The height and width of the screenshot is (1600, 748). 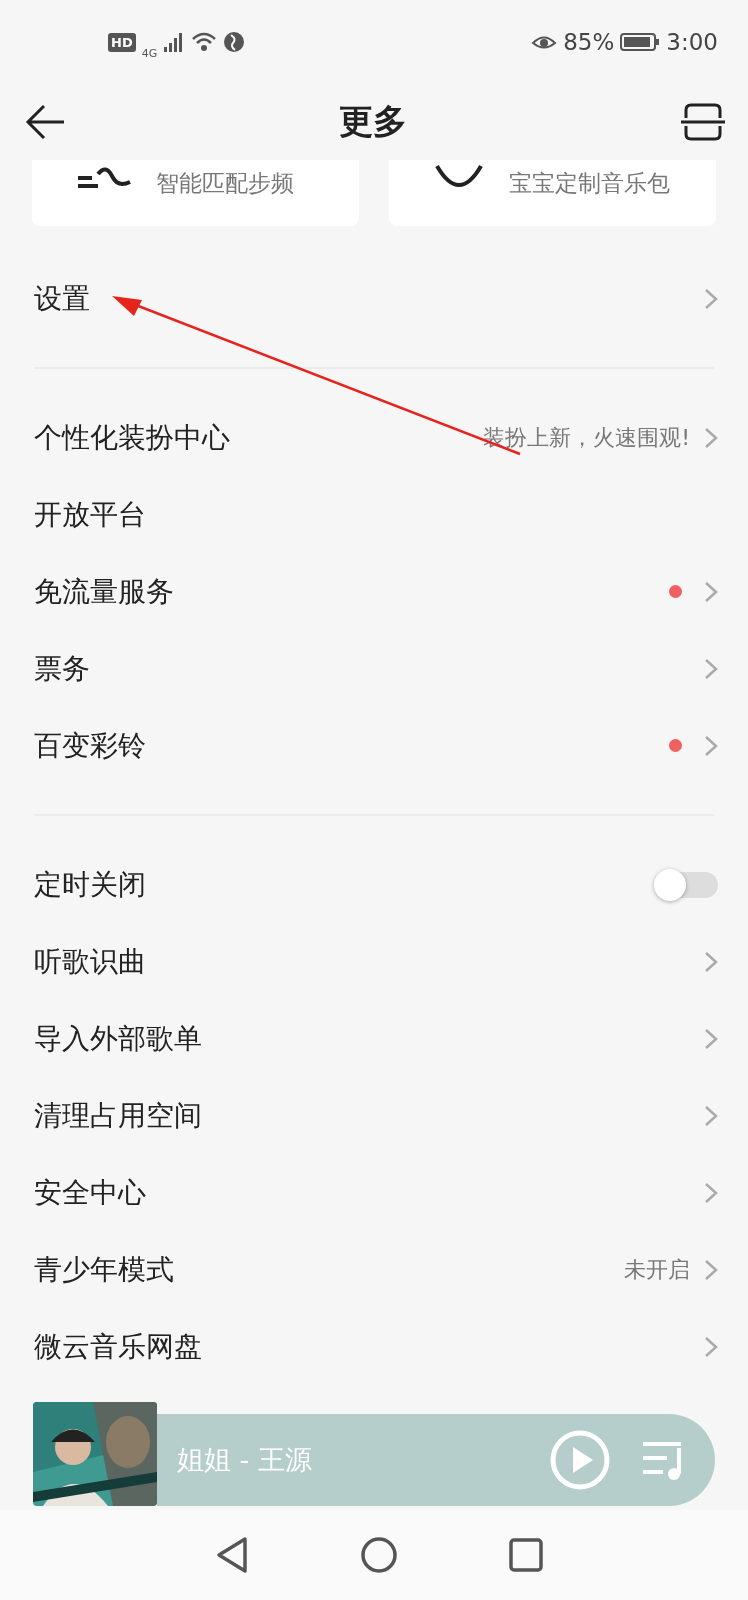 What do you see at coordinates (338, 884) in the screenshot?
I see `menu-item-label: 定时关闭` at bounding box center [338, 884].